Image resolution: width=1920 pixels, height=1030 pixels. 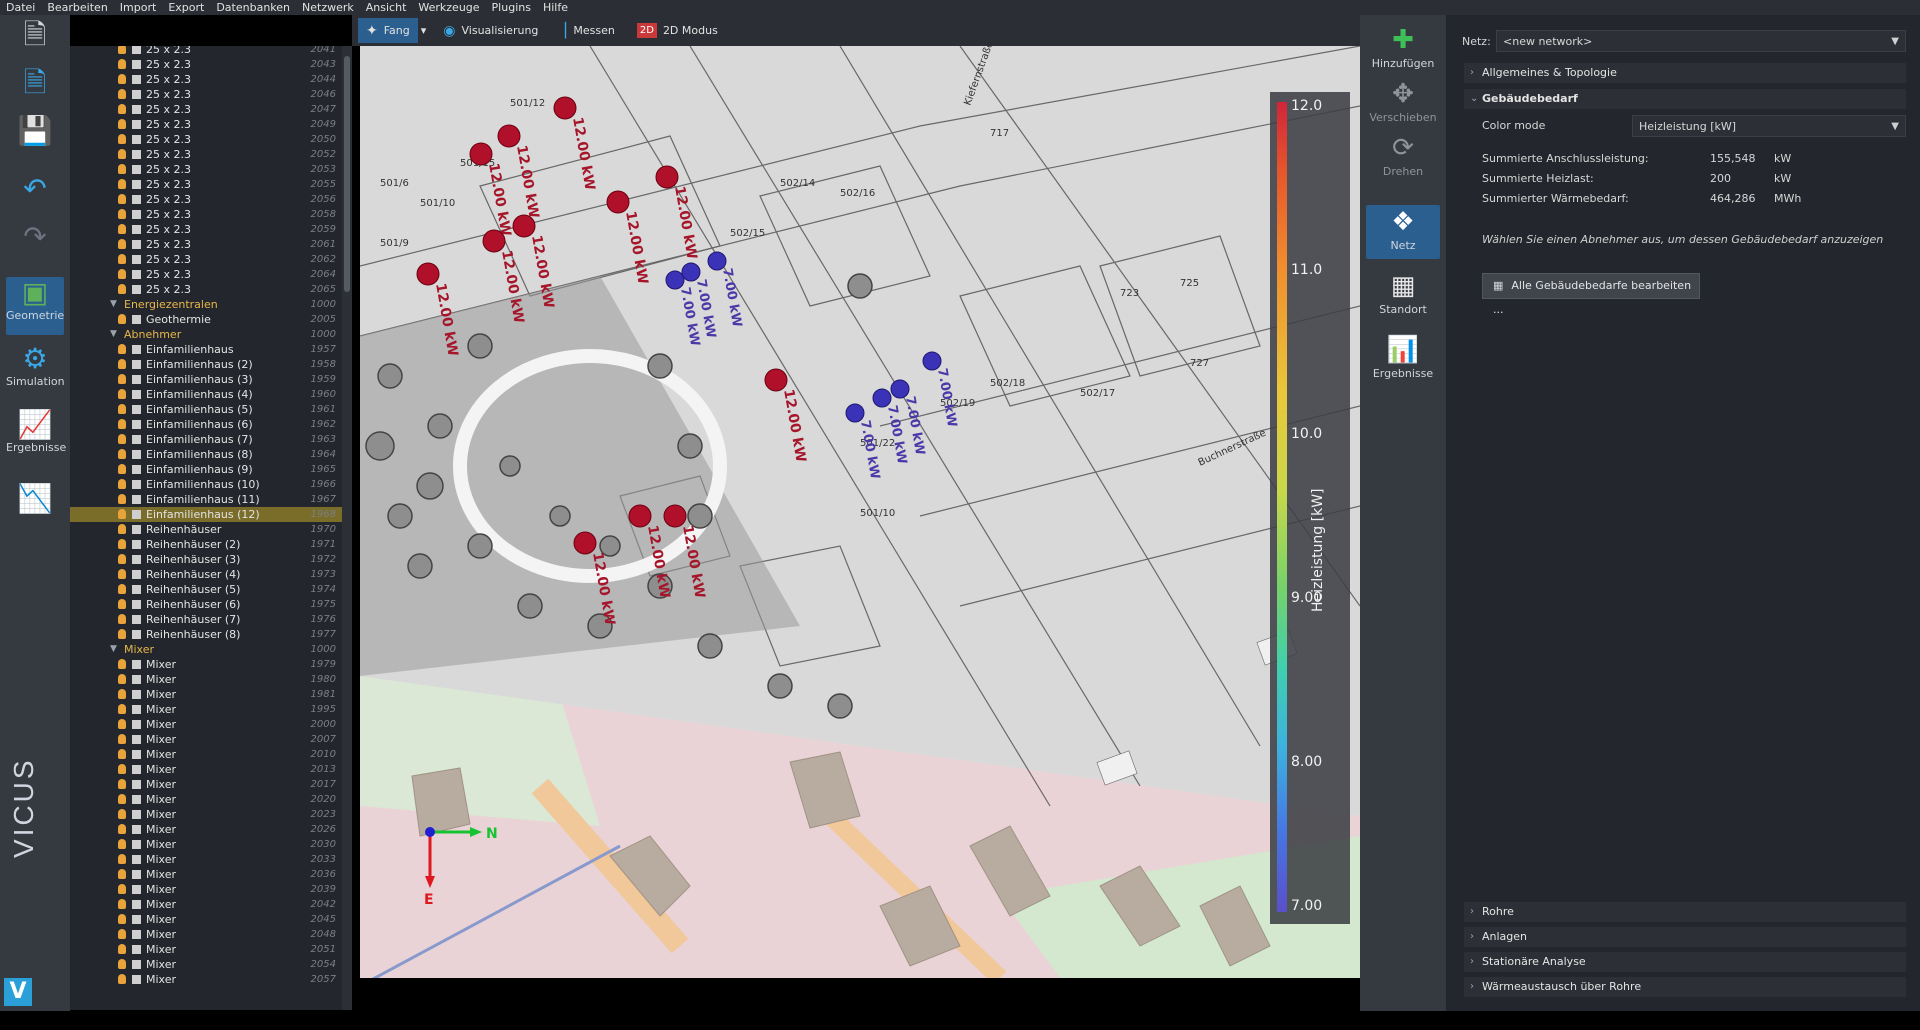 I want to click on menu-datei: Datei, so click(x=20, y=7).